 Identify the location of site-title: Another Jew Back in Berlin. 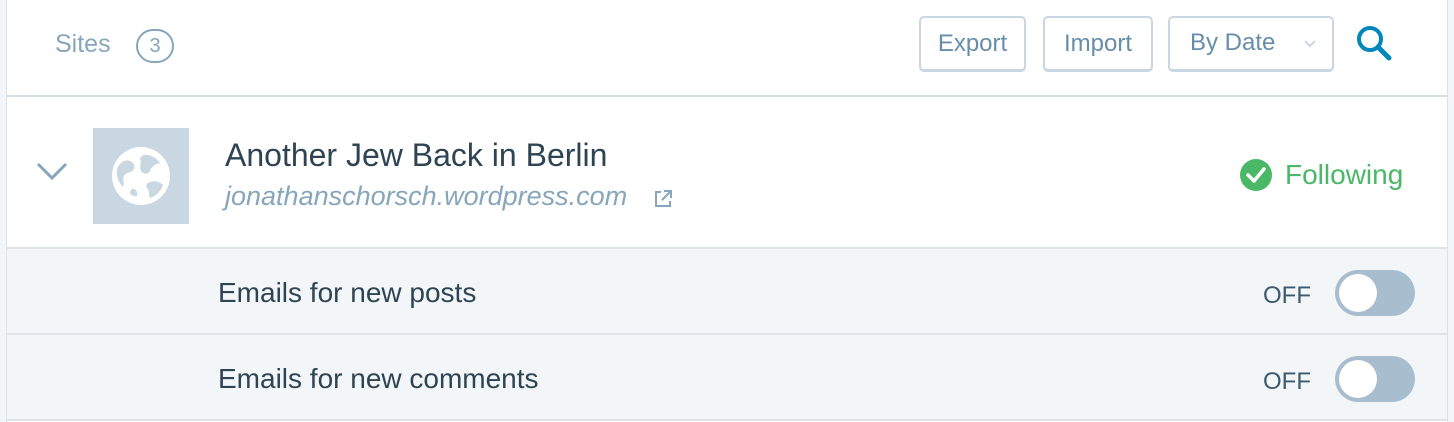
(416, 155).